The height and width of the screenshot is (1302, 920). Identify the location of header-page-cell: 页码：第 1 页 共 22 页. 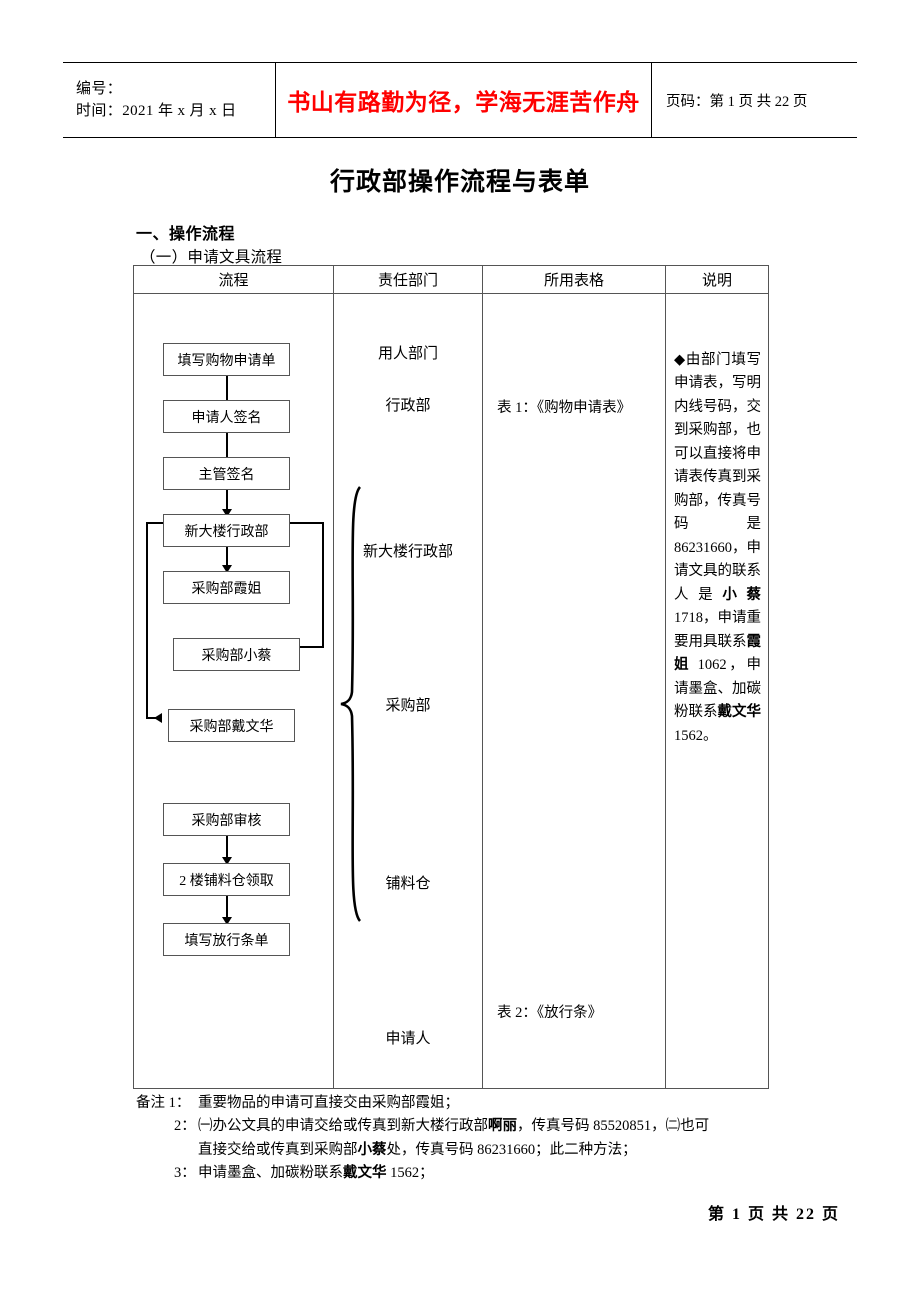
(754, 100).